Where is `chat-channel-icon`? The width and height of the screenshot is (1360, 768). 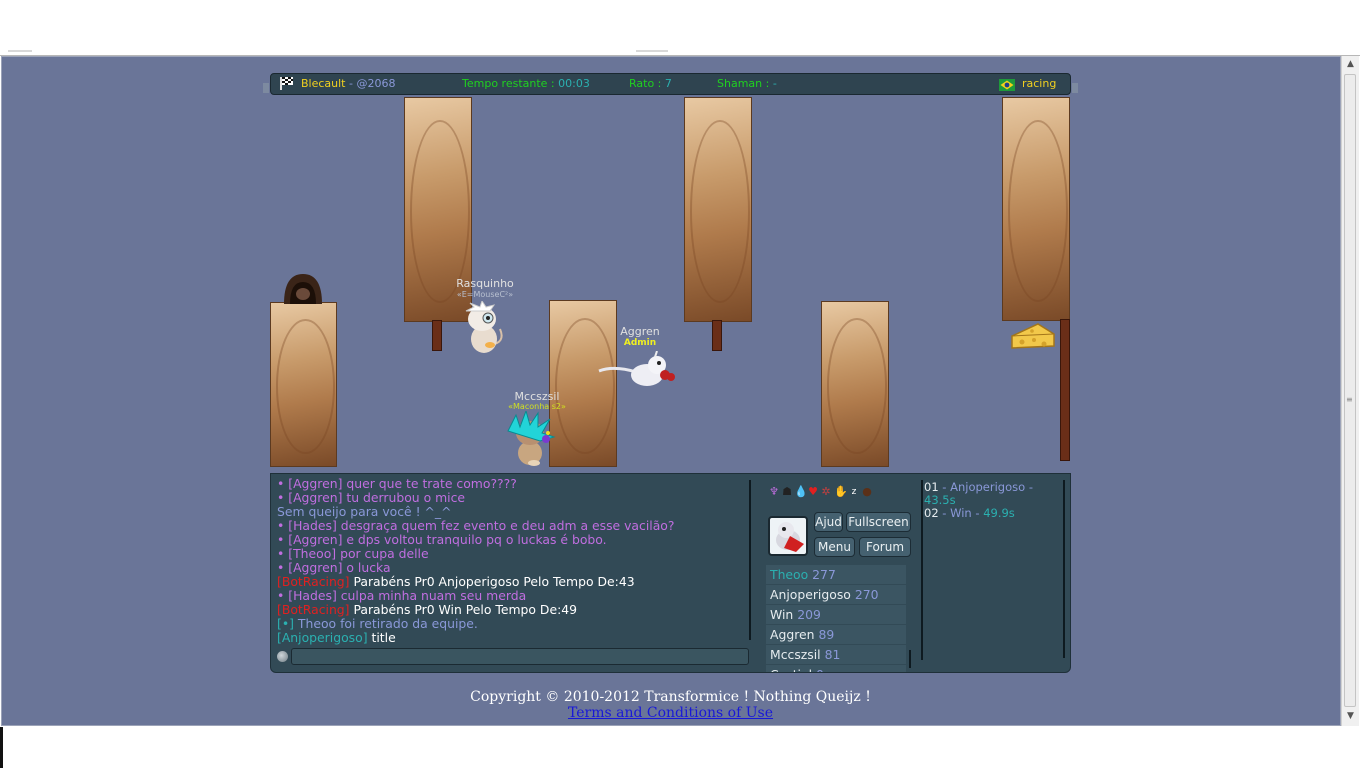
chat-channel-icon is located at coordinates (282, 656).